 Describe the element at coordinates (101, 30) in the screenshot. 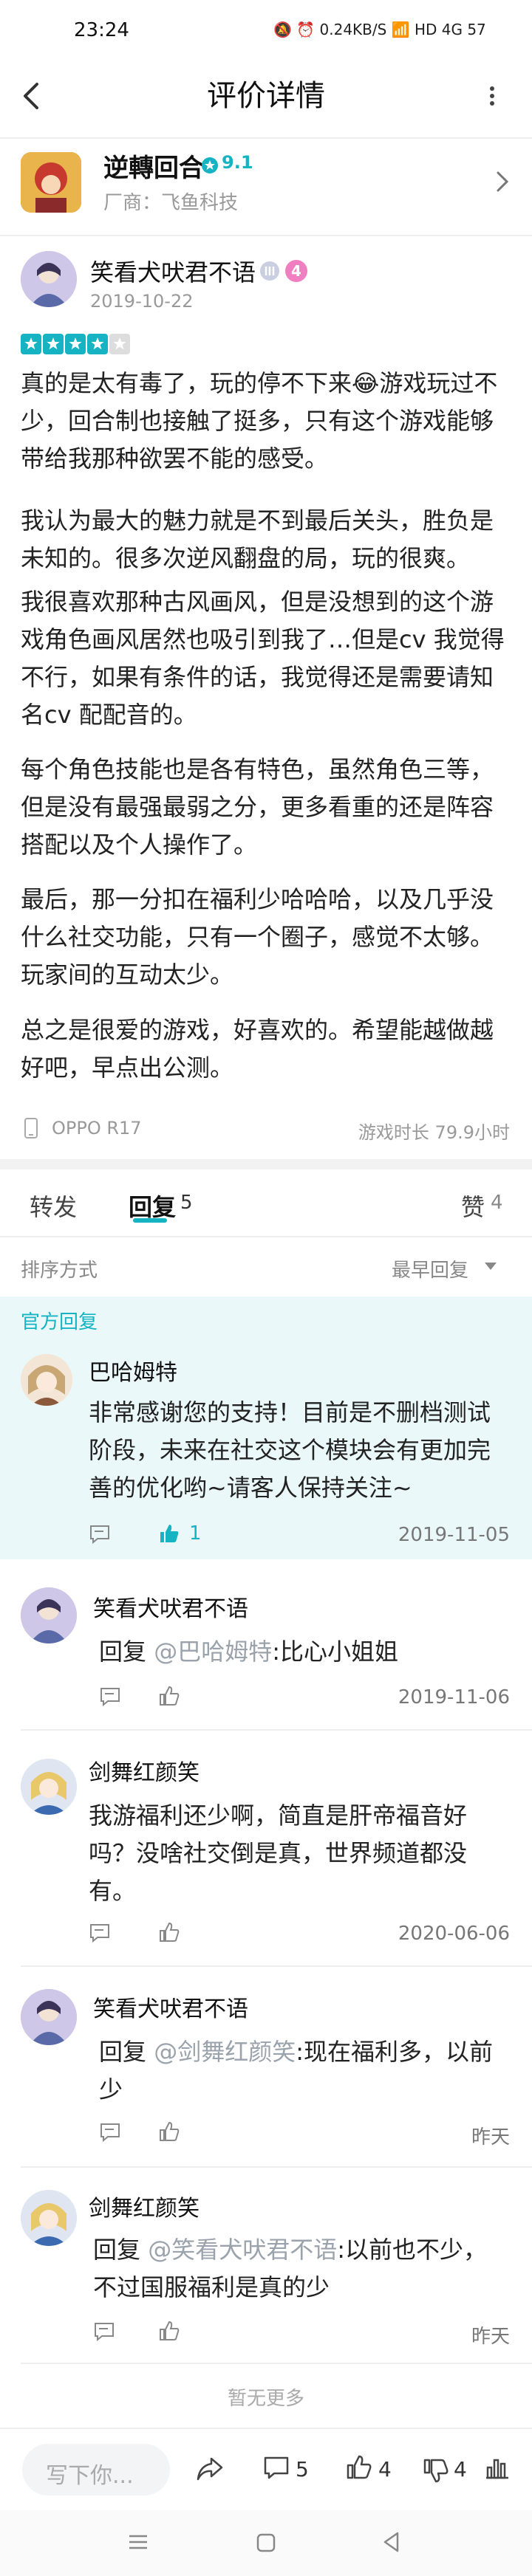

I see `status-time: 23:24` at that location.